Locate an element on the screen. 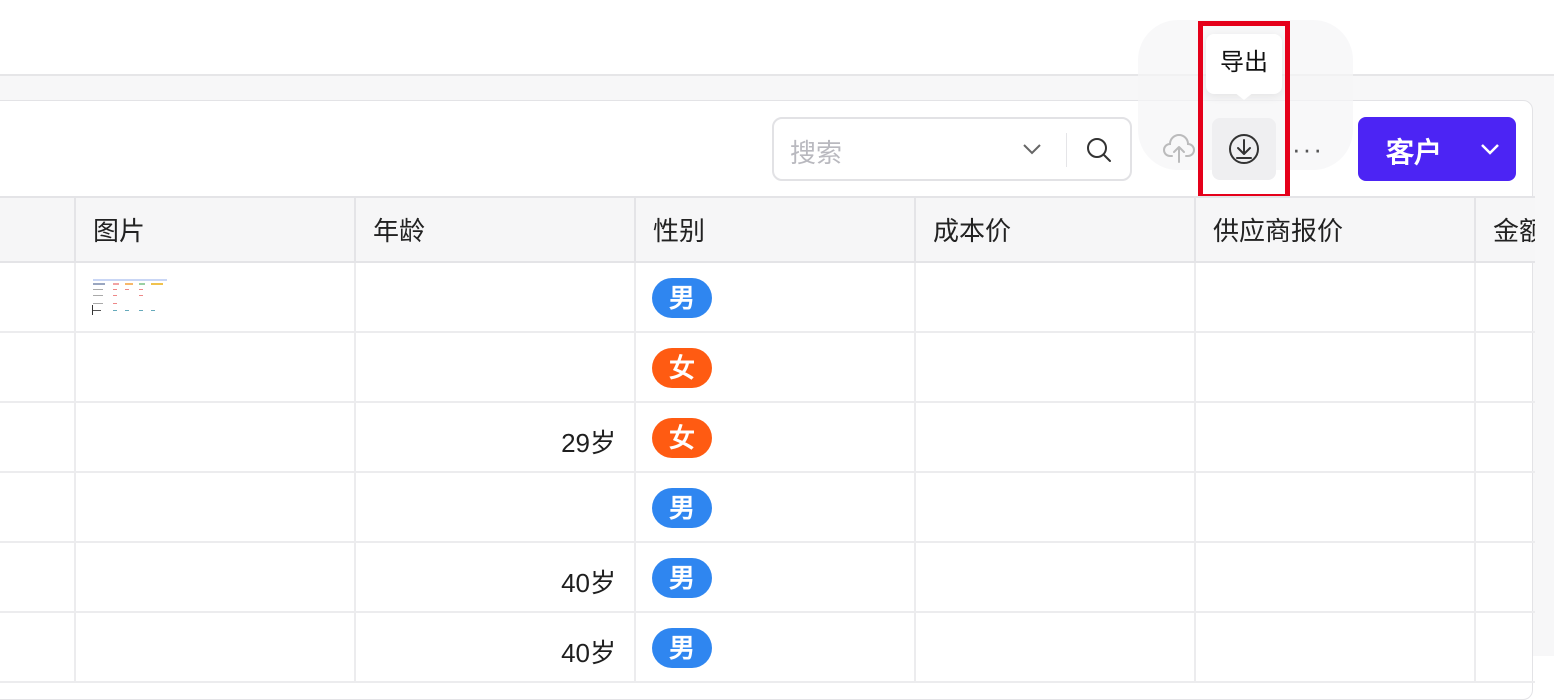 The width and height of the screenshot is (1554, 700). table-header: 图片 年龄 性别 成本价 供应商报价 金额 is located at coordinates (767, 230).